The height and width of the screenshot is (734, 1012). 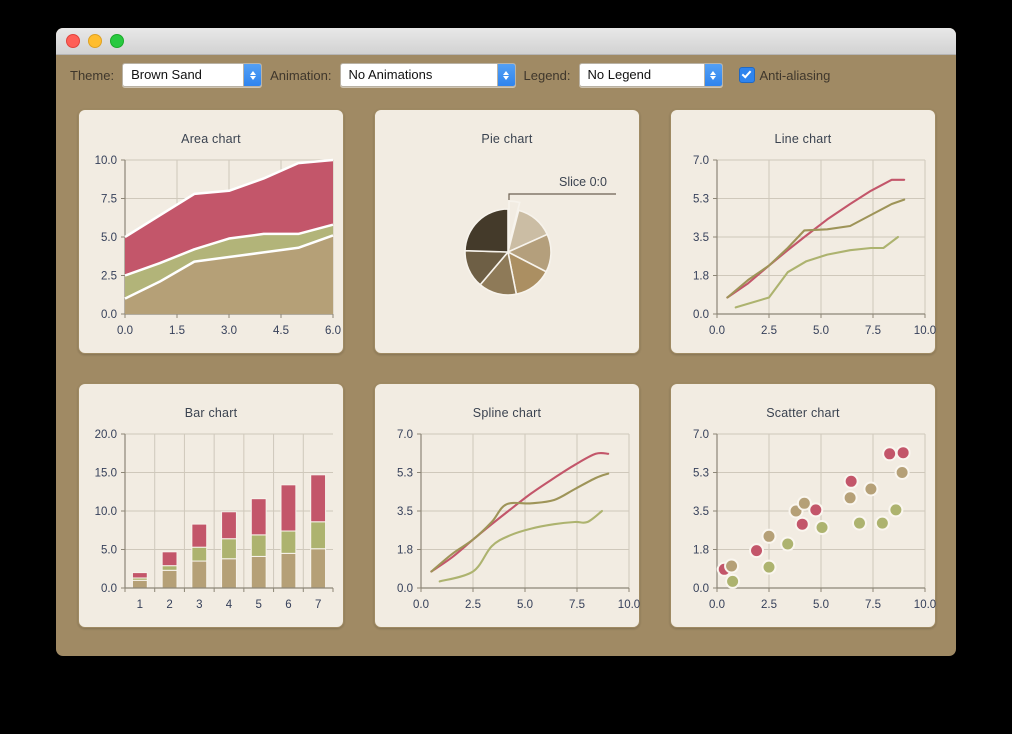 I want to click on svg-text: 7, so click(x=318, y=605).